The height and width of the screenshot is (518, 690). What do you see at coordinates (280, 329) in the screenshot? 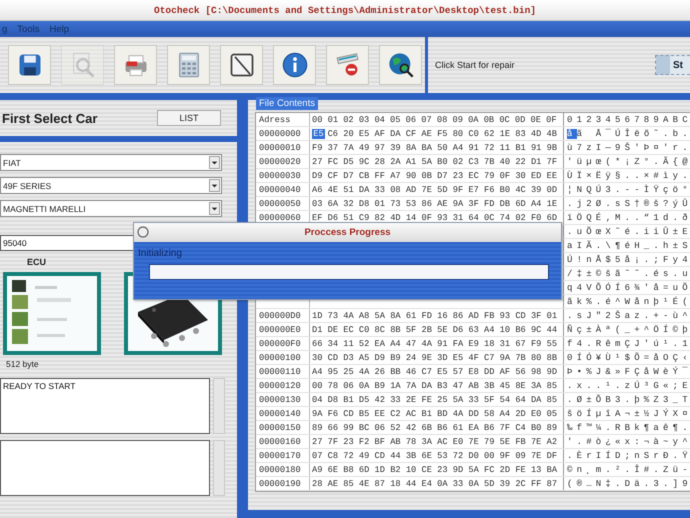
I see `address-cell: 000000E0` at bounding box center [280, 329].